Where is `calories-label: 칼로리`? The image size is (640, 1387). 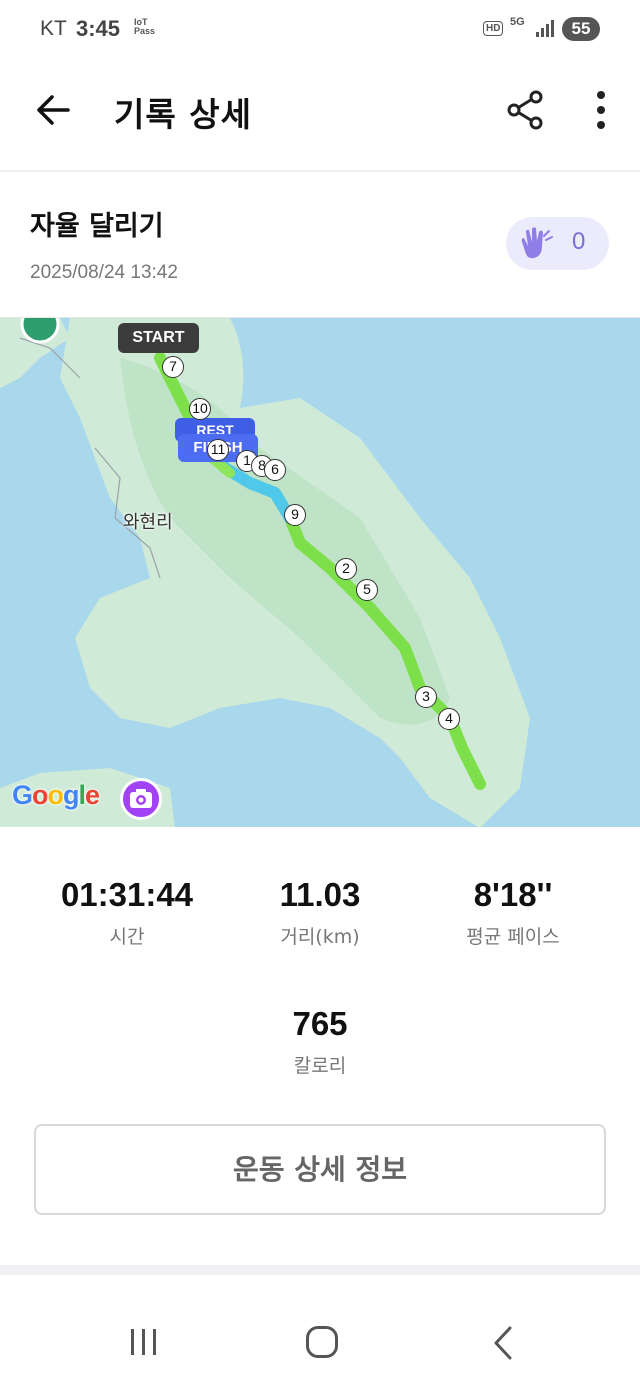
calories-label: 칼로리 is located at coordinates (320, 1066).